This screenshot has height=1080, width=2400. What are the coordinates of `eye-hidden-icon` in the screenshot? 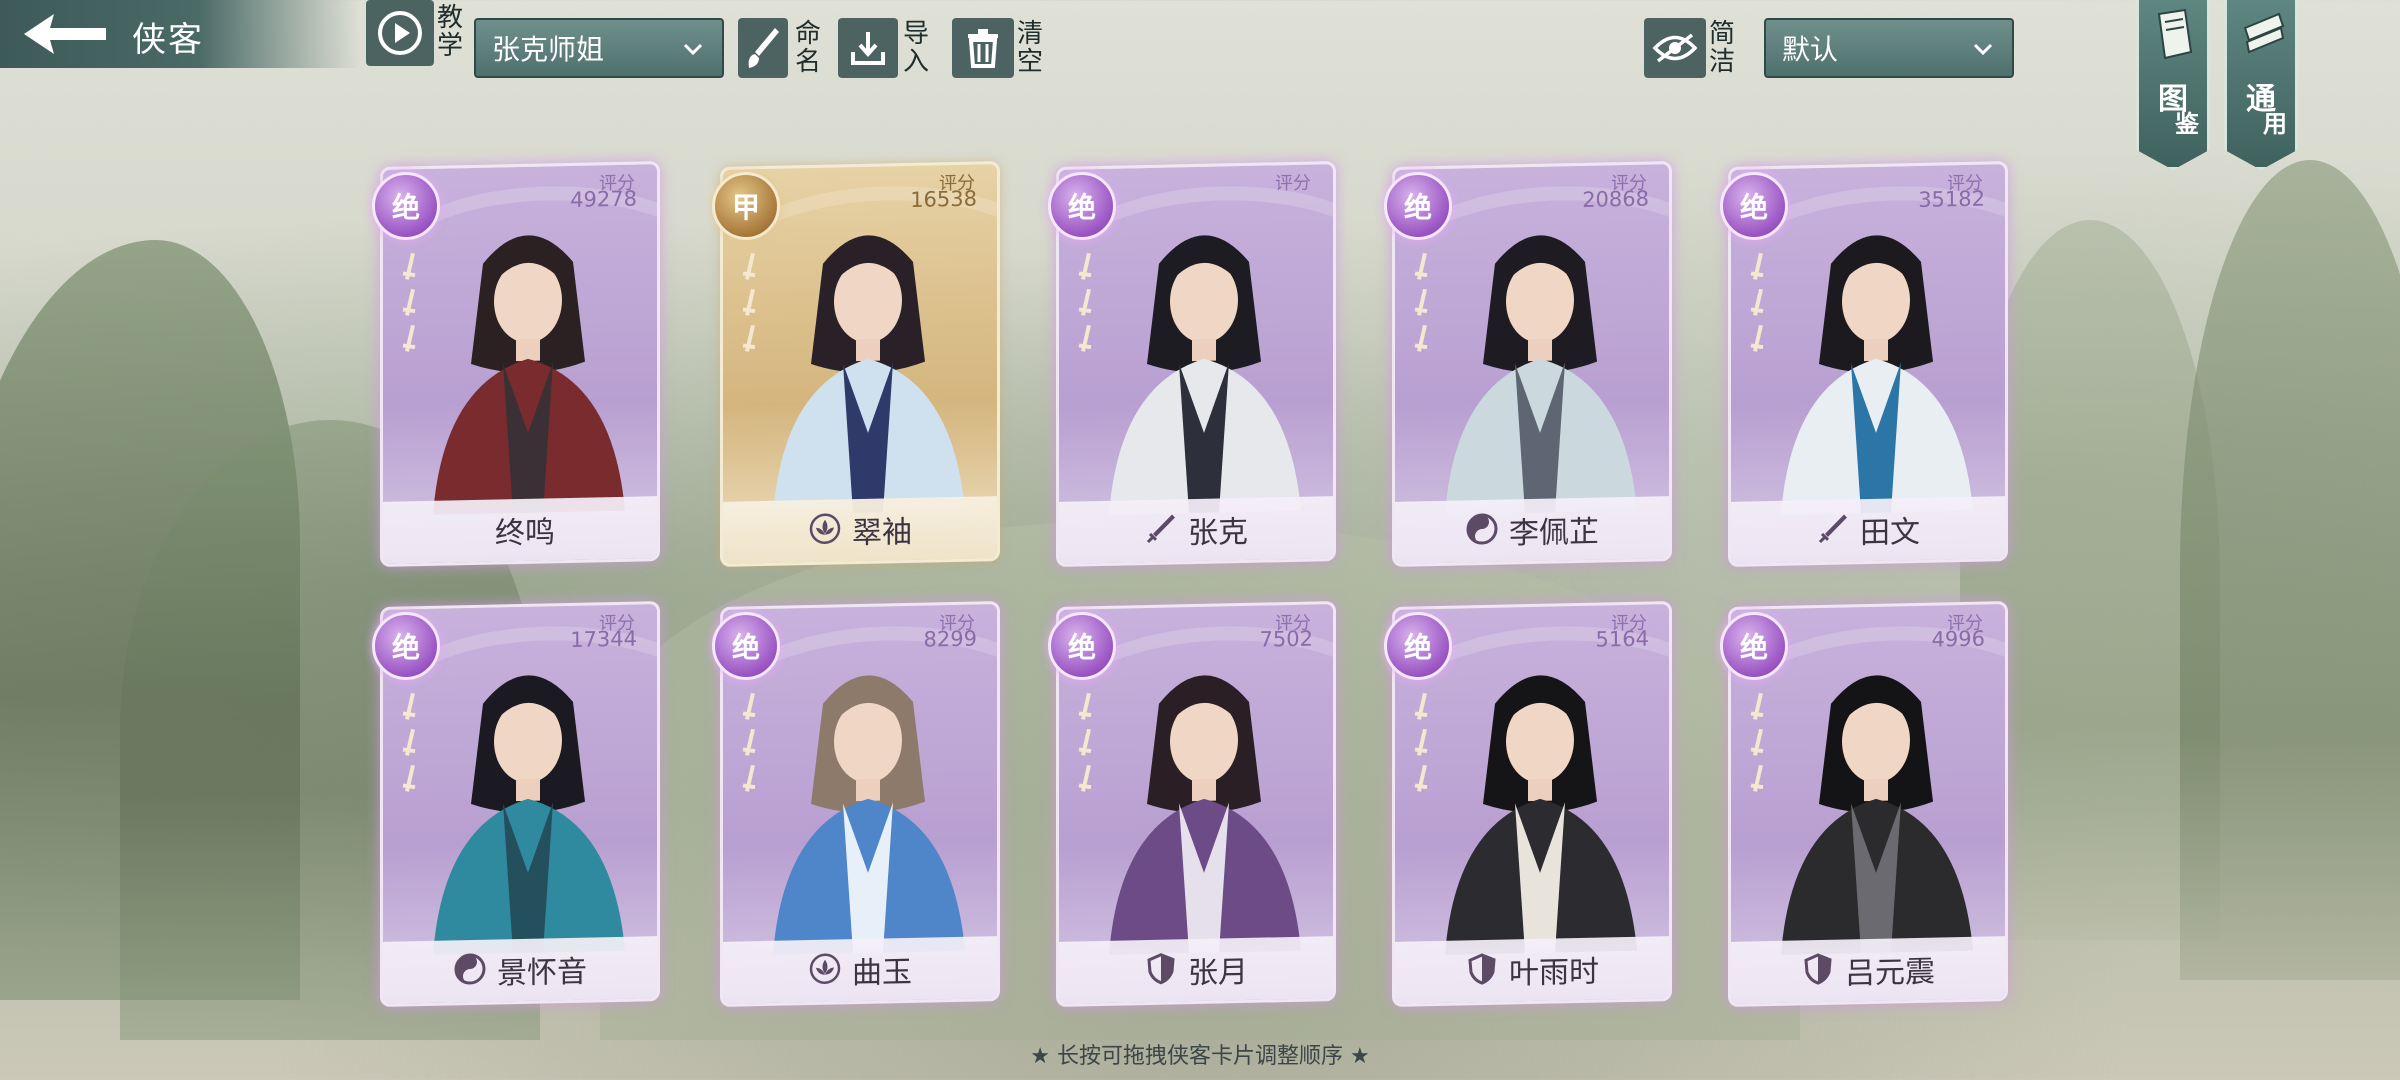 It's located at (1675, 48).